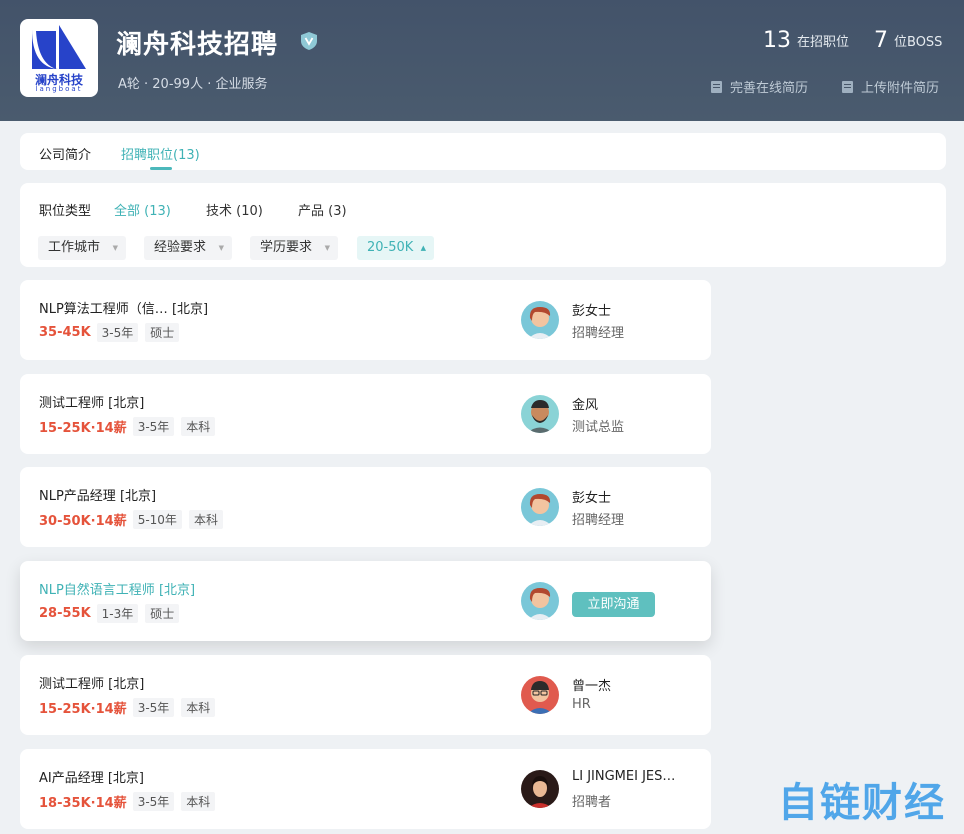  I want to click on caret-up-icon: ▲, so click(423, 248).